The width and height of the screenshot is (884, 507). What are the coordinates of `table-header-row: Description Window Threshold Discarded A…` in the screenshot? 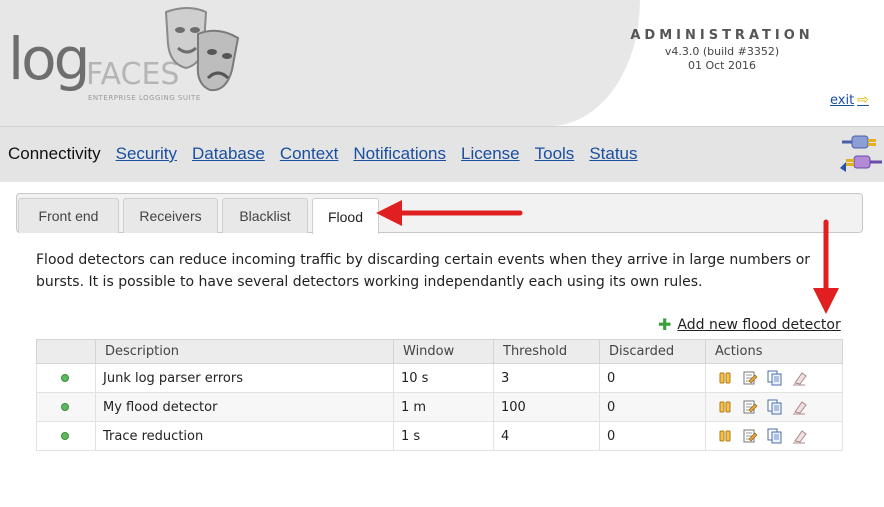 It's located at (439, 351).